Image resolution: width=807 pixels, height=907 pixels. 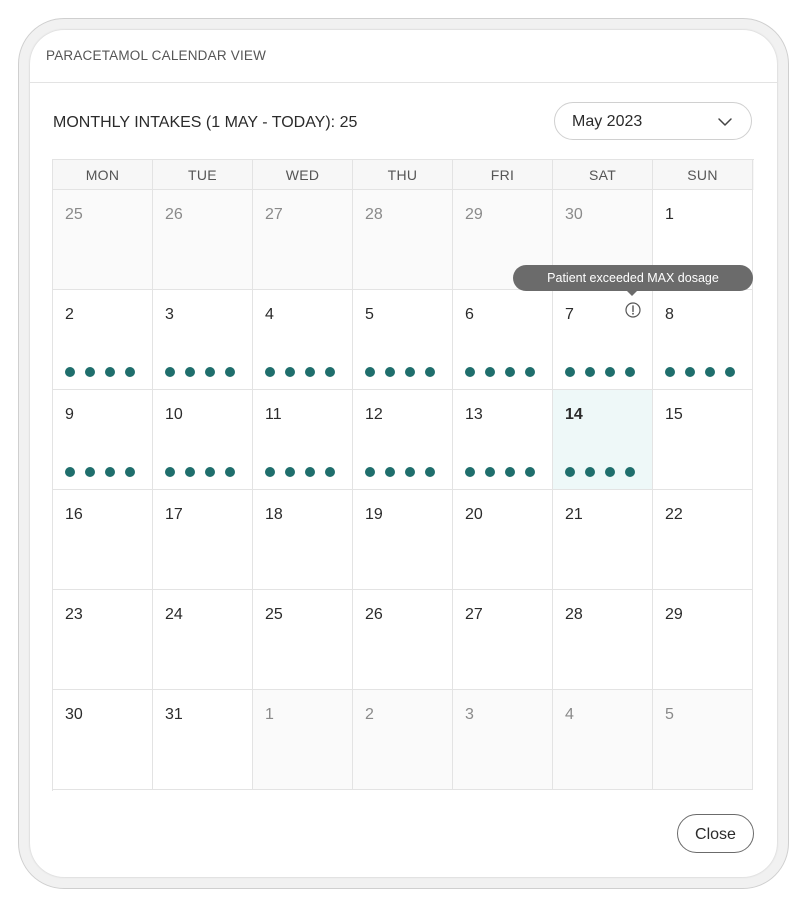 What do you see at coordinates (303, 240) in the screenshot?
I see `calendar-day-outside-month: 27` at bounding box center [303, 240].